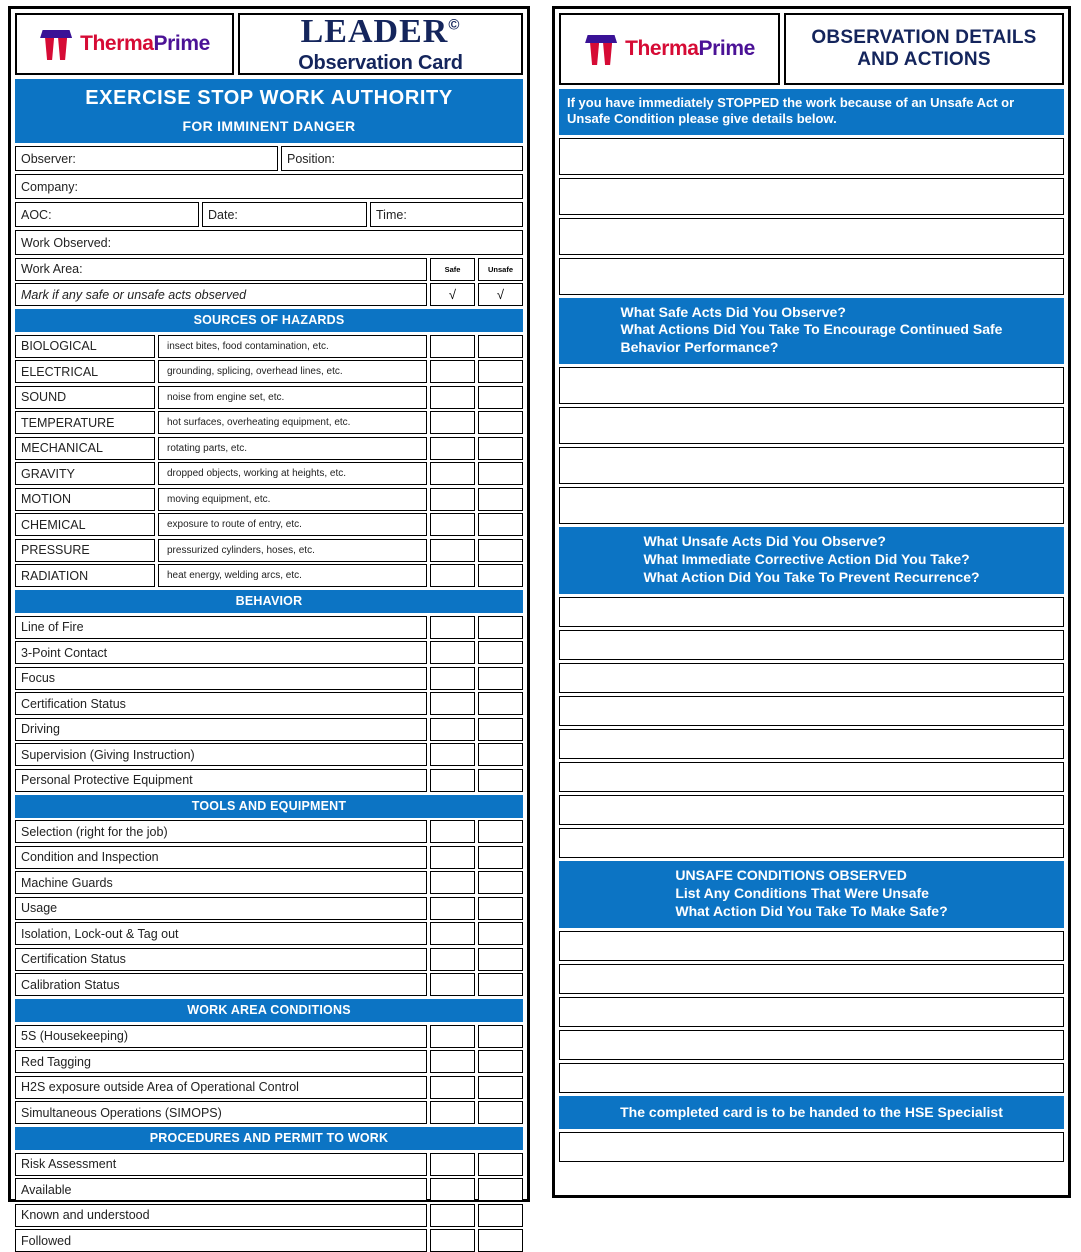 This screenshot has width=1081, height=1252. I want to click on section-header-sources-of-hazards: SOURCES OF HAZARDS, so click(269, 320).